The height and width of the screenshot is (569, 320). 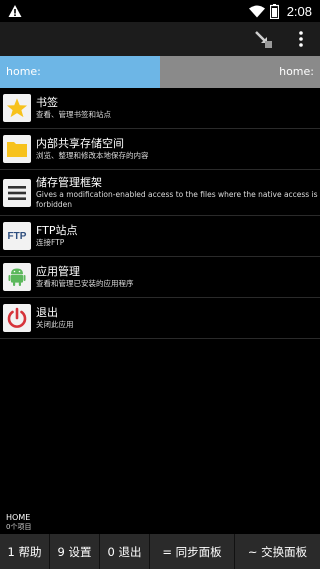 I want to click on list-item-title: 储存管理框架, so click(x=69, y=182).